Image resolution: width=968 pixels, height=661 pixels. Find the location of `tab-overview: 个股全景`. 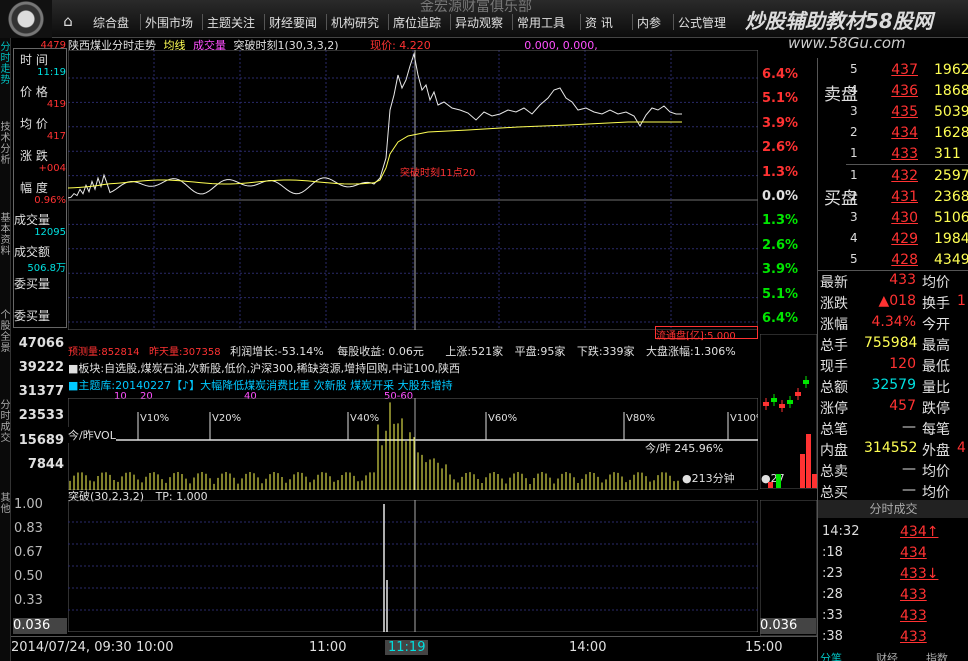

tab-overview: 个股全景 is located at coordinates (5, 332).